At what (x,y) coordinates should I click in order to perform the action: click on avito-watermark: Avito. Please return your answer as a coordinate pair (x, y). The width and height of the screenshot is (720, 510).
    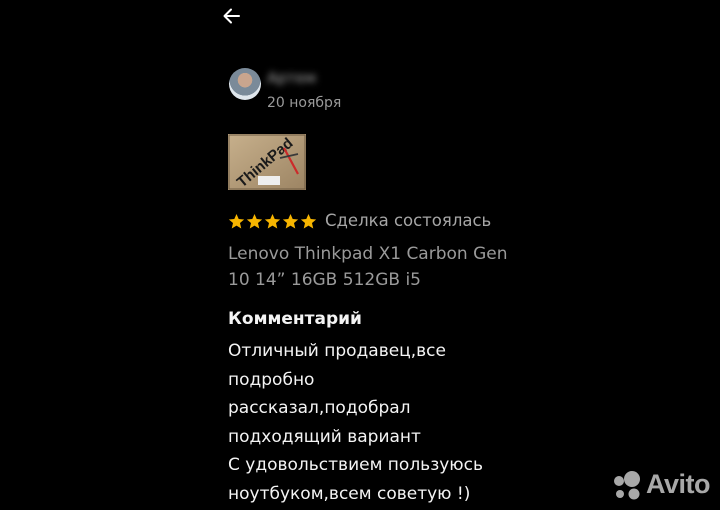
    Looking at the image, I should click on (661, 484).